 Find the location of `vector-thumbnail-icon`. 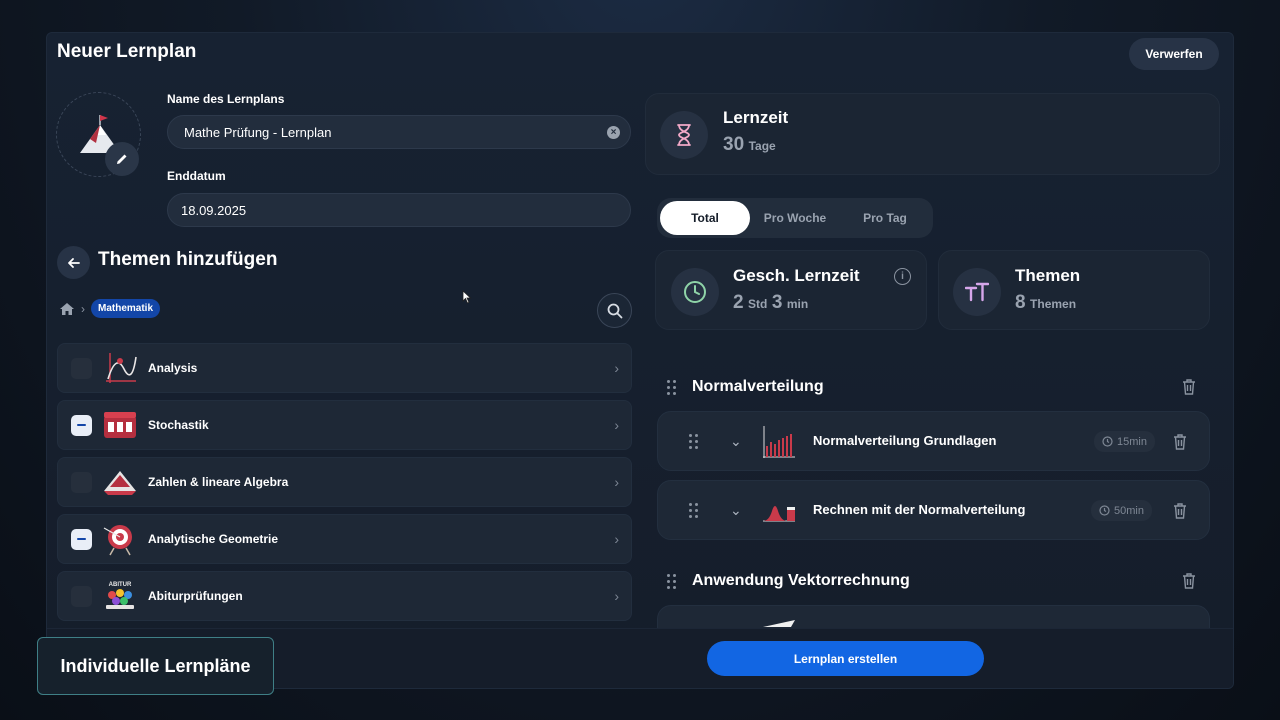

vector-thumbnail-icon is located at coordinates (779, 623).